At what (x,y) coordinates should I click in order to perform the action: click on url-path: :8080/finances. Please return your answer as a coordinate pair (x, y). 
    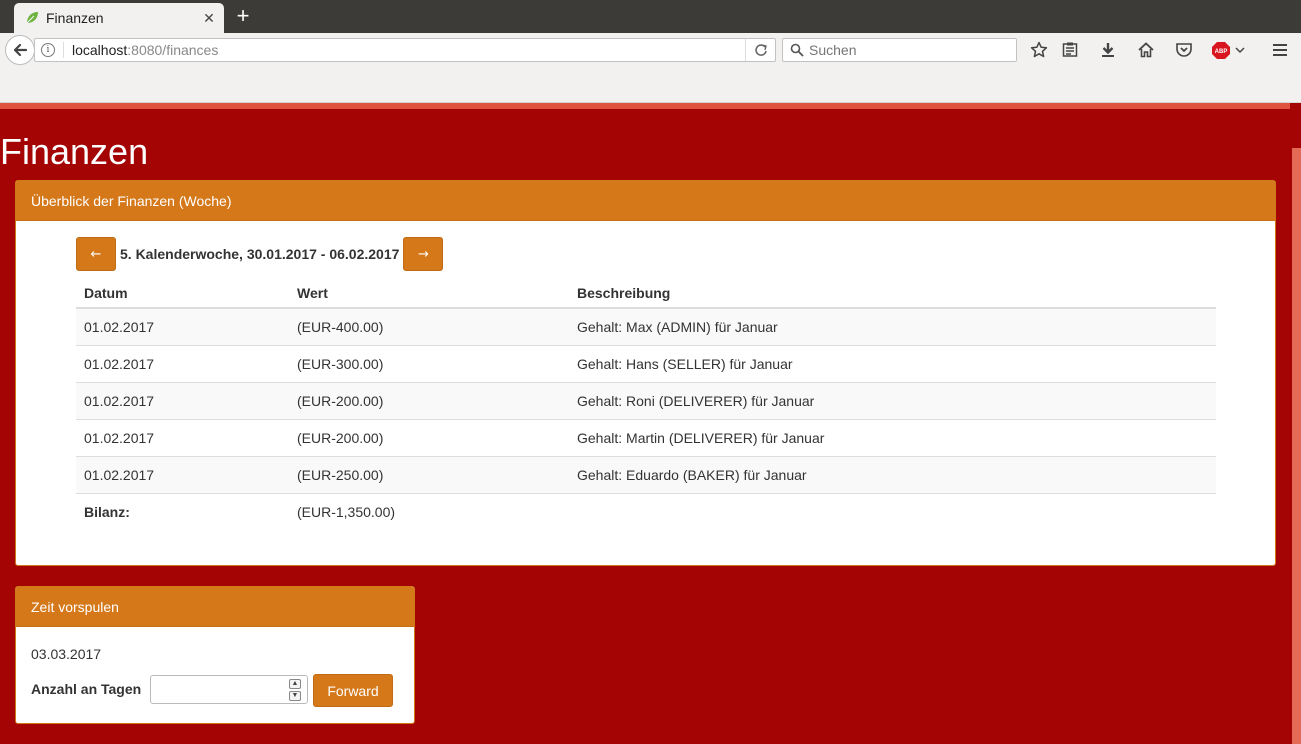
    Looking at the image, I should click on (173, 50).